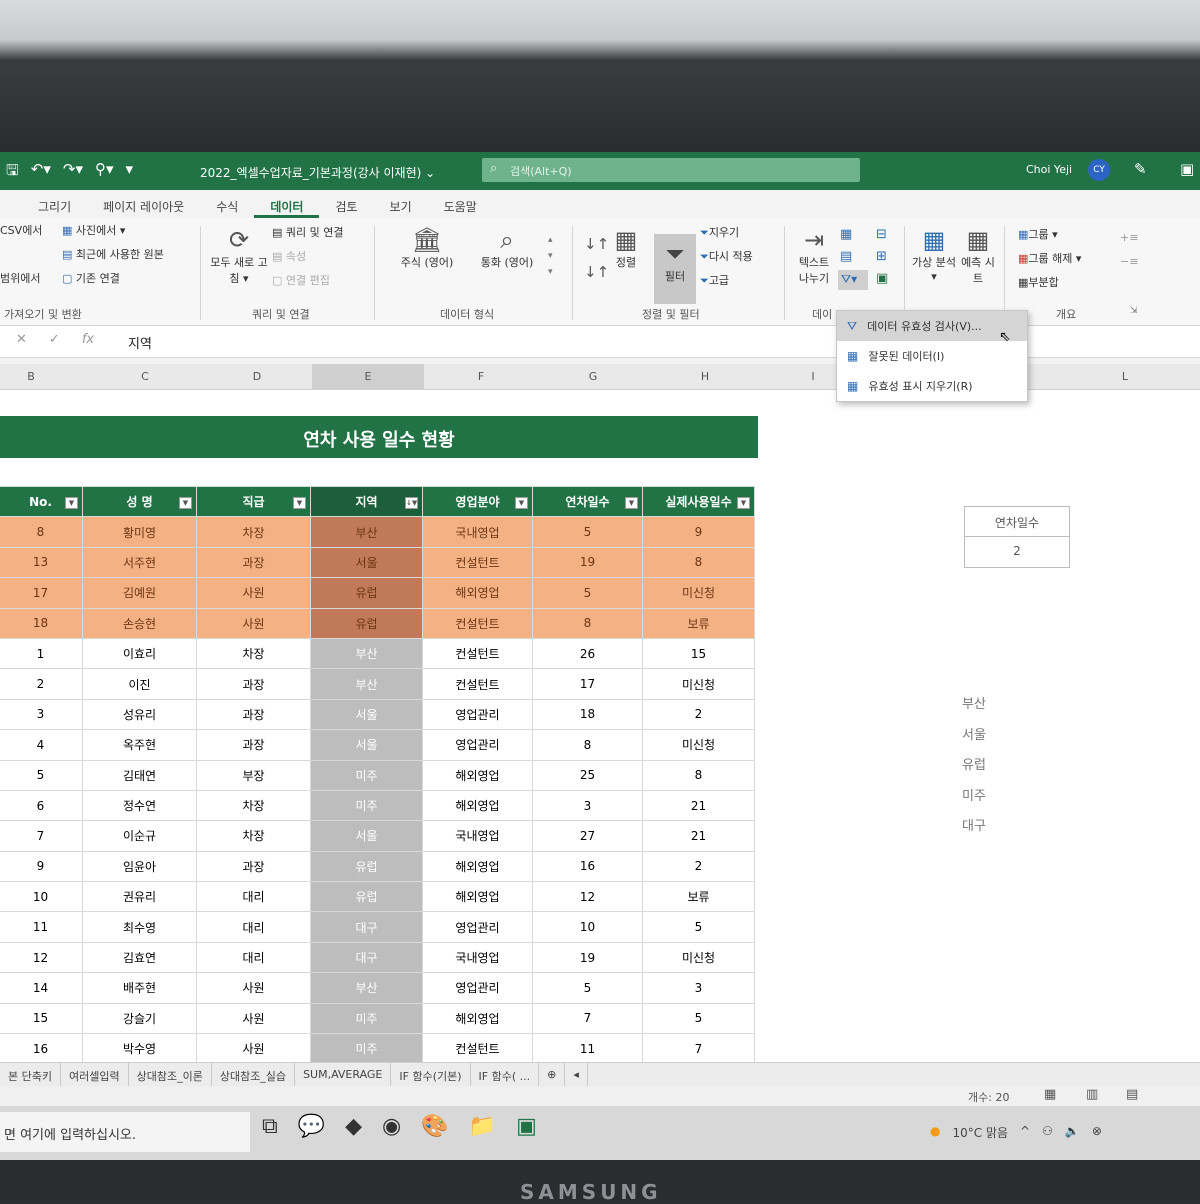  What do you see at coordinates (139, 866) in the screenshot?
I see `cell-name: 임윤아` at bounding box center [139, 866].